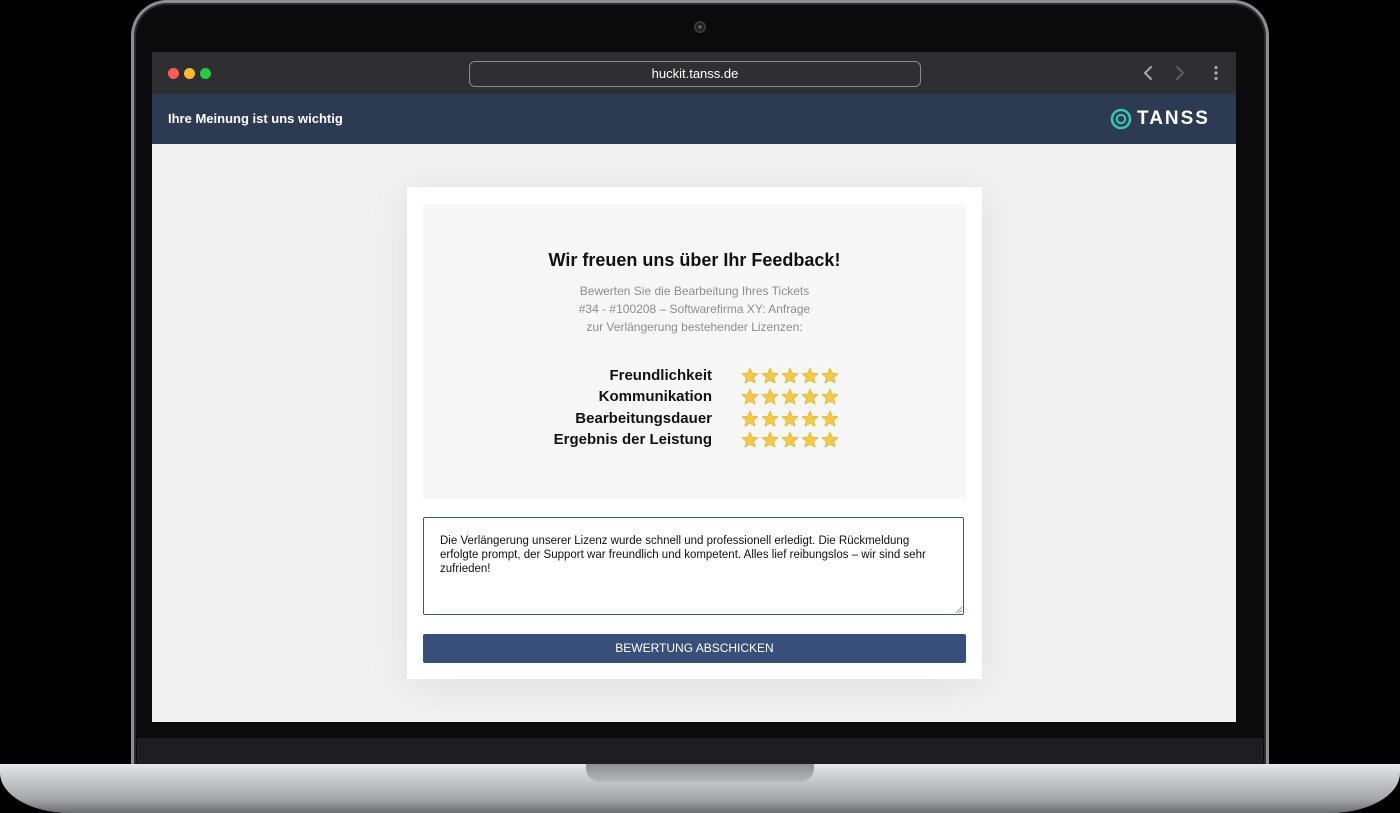  Describe the element at coordinates (700, 773) in the screenshot. I see `laptop-notch` at that location.